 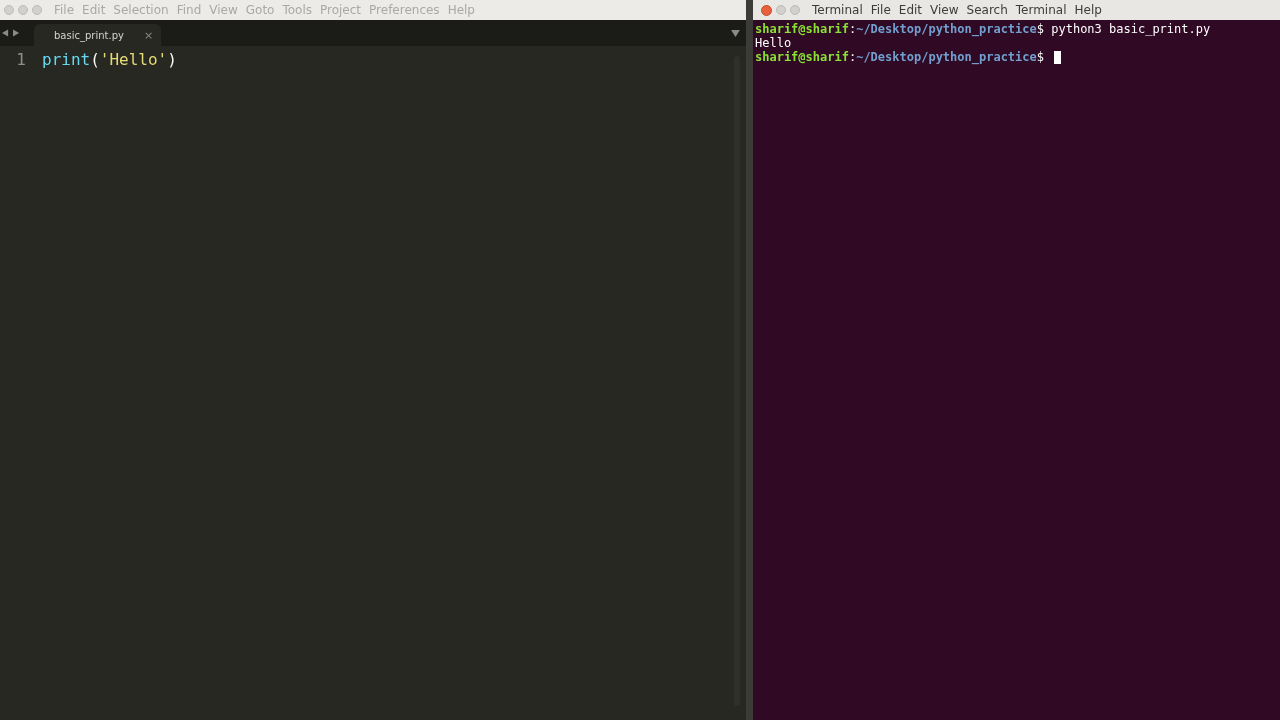 What do you see at coordinates (341, 10) in the screenshot?
I see `menu-item: Project` at bounding box center [341, 10].